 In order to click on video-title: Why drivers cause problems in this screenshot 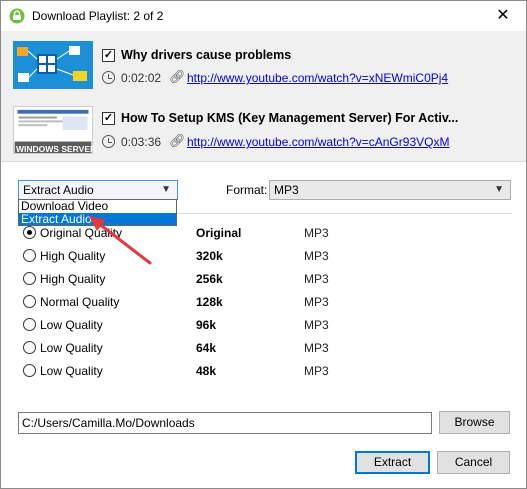, I will do `click(206, 55)`.